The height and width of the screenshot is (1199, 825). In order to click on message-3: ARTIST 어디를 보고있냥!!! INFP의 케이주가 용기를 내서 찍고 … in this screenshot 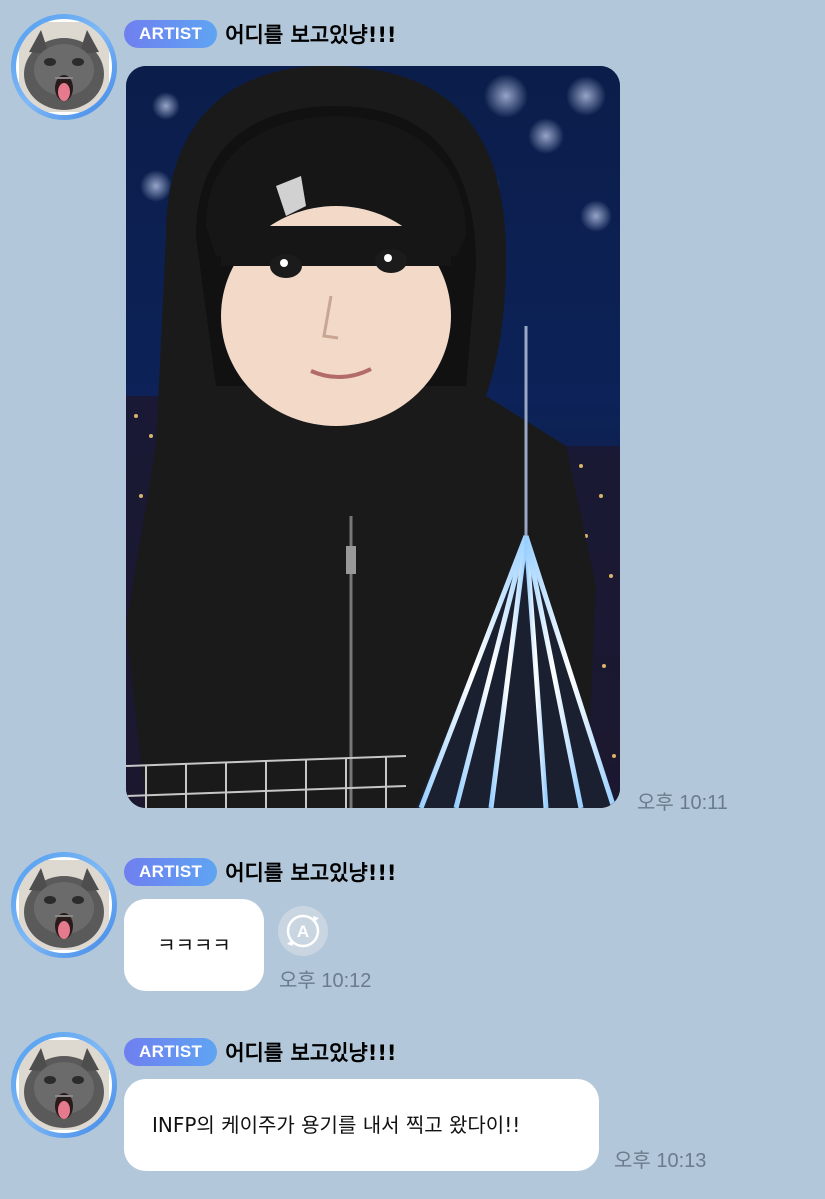, I will do `click(412, 1107)`.